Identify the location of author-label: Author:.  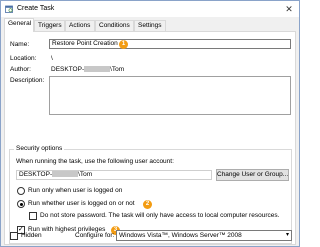
(20, 69).